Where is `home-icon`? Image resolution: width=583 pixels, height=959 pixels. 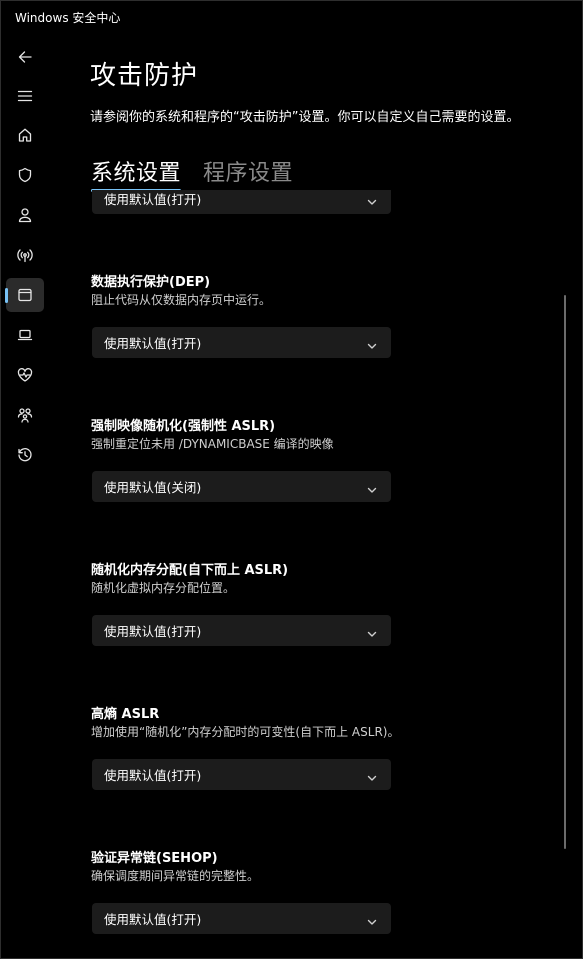
home-icon is located at coordinates (25, 135).